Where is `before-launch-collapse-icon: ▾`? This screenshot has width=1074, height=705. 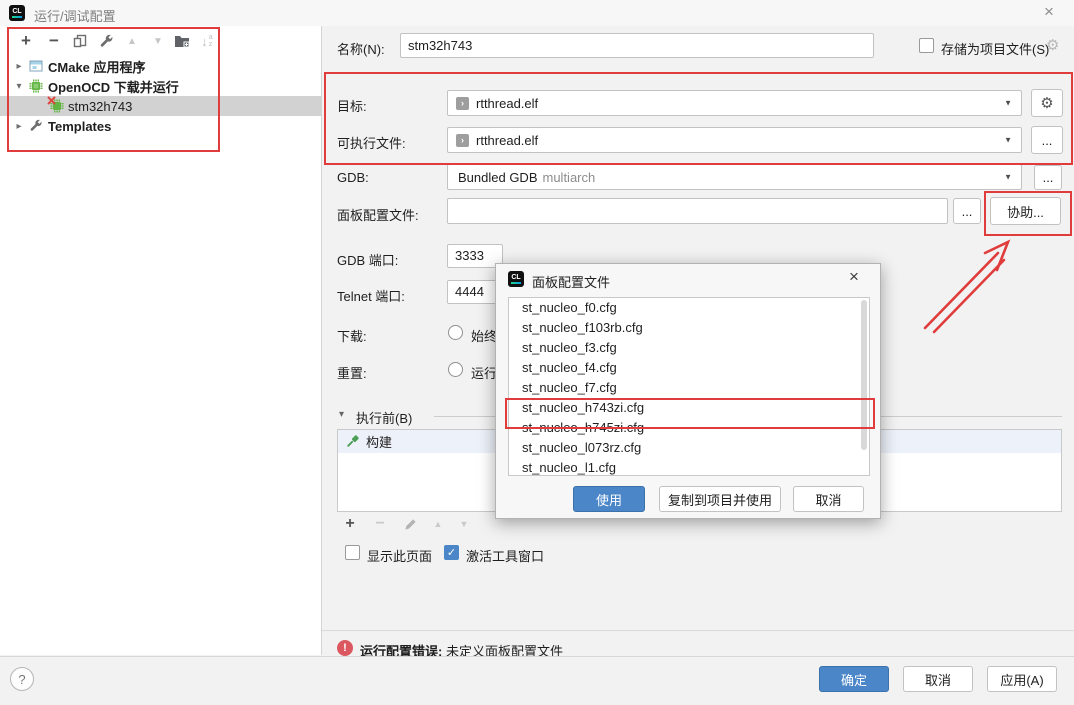
before-launch-collapse-icon: ▾ is located at coordinates (341, 414).